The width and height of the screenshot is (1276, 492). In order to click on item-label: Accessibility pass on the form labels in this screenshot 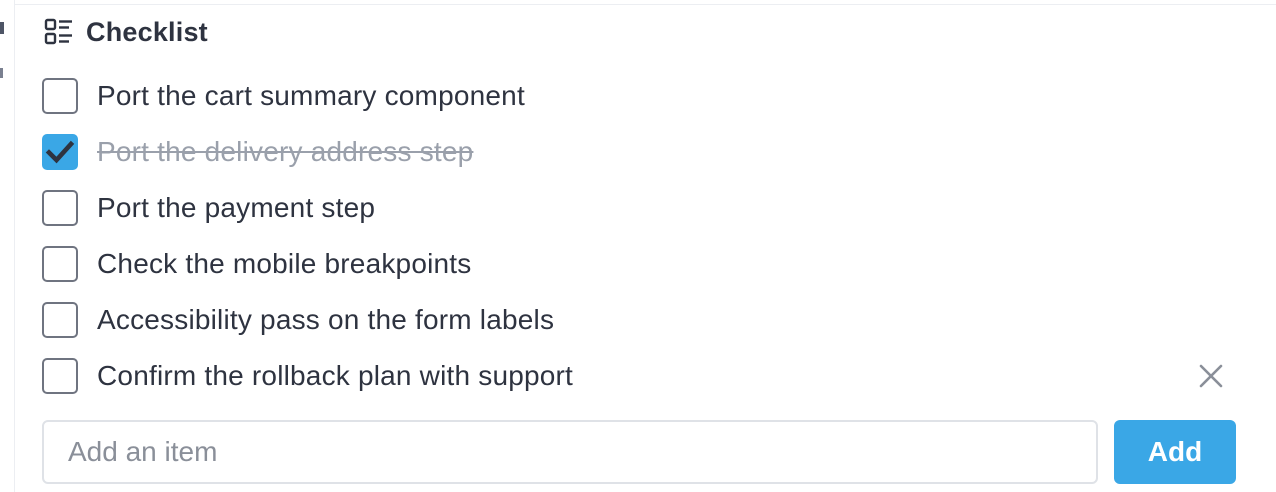, I will do `click(325, 320)`.